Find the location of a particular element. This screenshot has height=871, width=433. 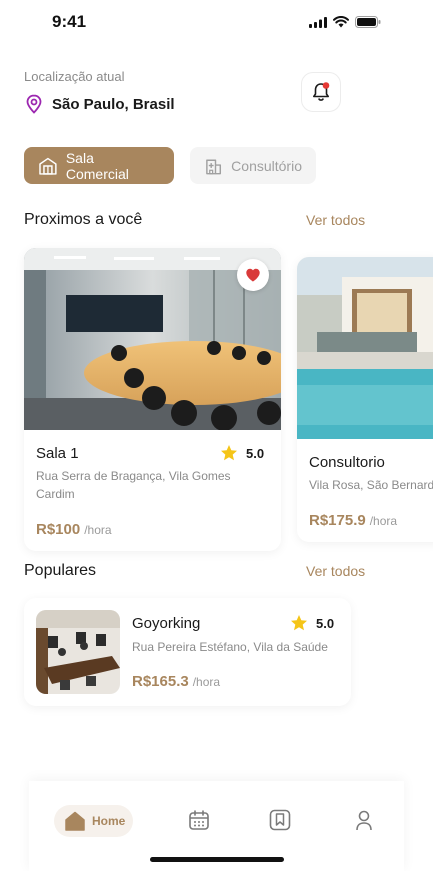

bell-icon is located at coordinates (321, 91).